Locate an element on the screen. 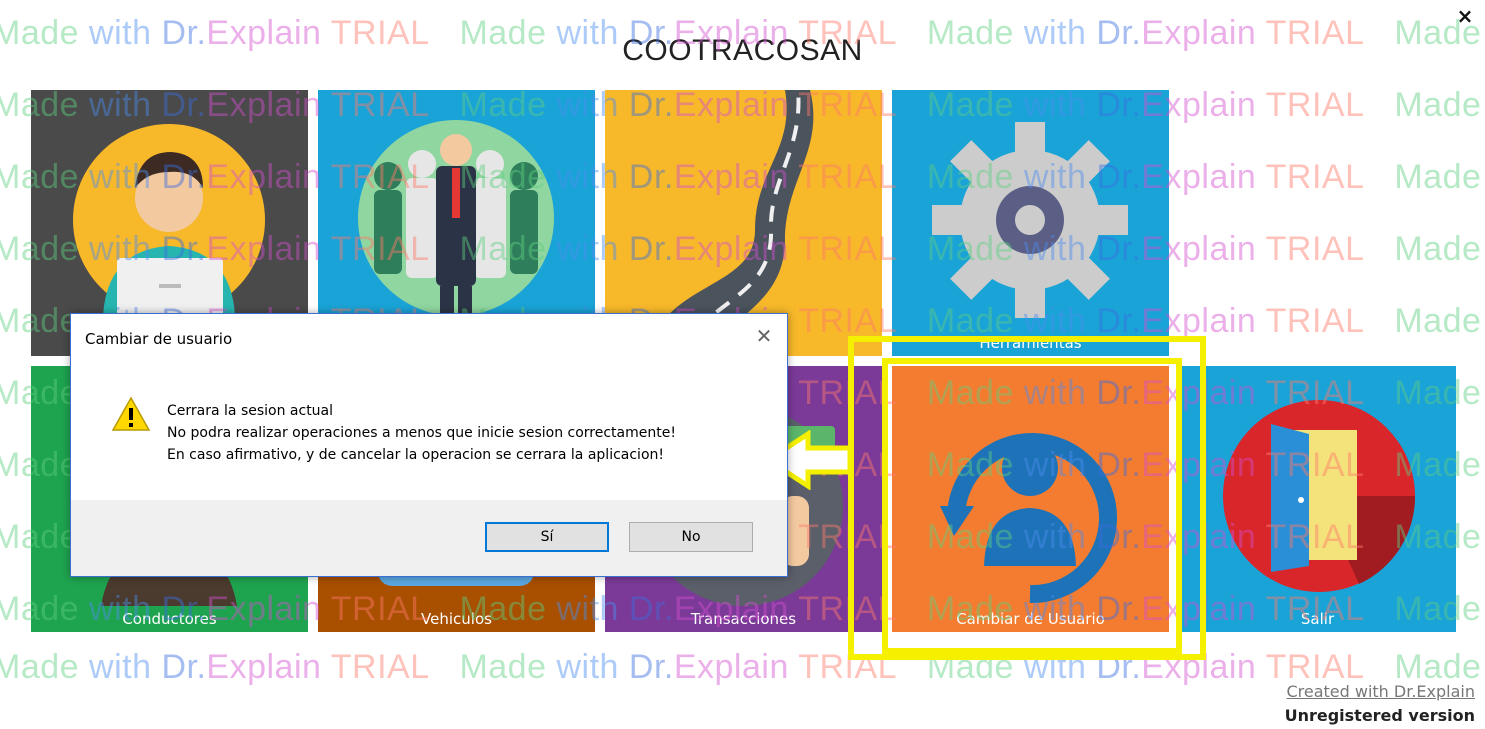 Image resolution: width=1485 pixels, height=729 pixels. tile-salir: Salir is located at coordinates (1317, 499).